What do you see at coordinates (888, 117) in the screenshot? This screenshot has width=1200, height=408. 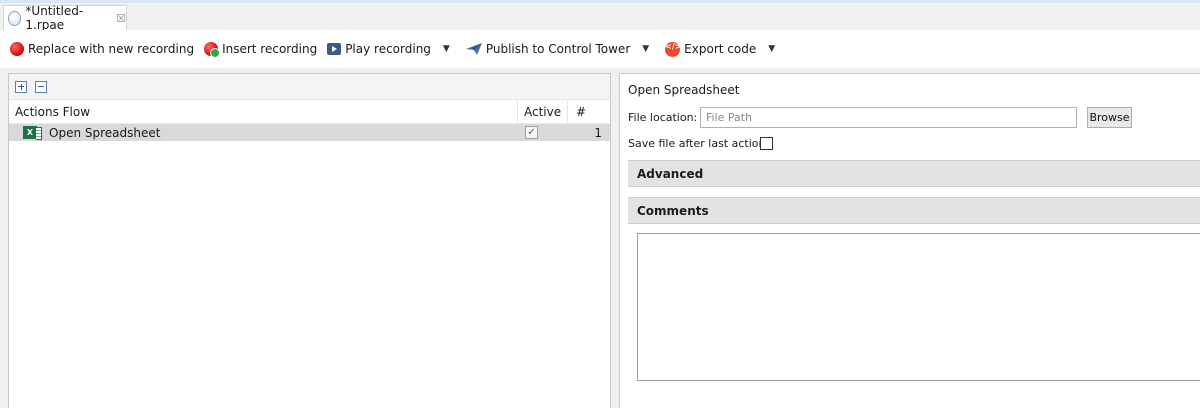 I see `file-path-input` at bounding box center [888, 117].